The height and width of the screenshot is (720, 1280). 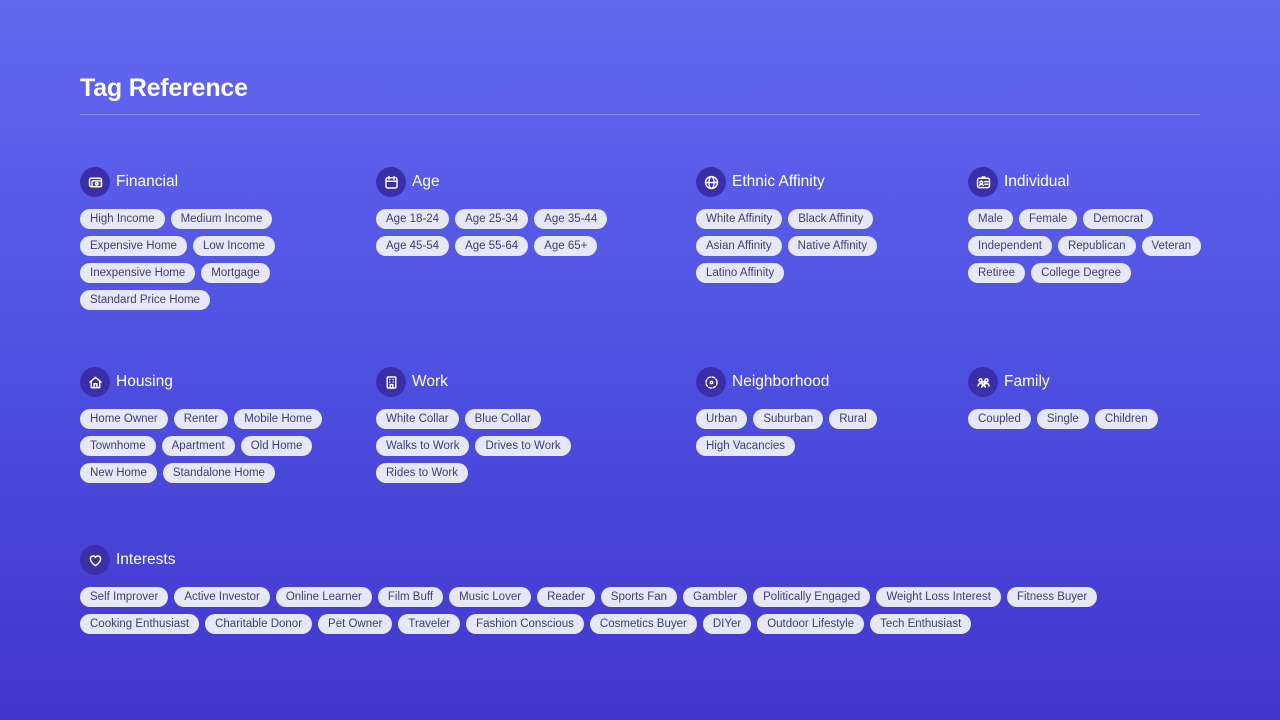 What do you see at coordinates (740, 273) in the screenshot?
I see `tag-chip: Latino Affinity` at bounding box center [740, 273].